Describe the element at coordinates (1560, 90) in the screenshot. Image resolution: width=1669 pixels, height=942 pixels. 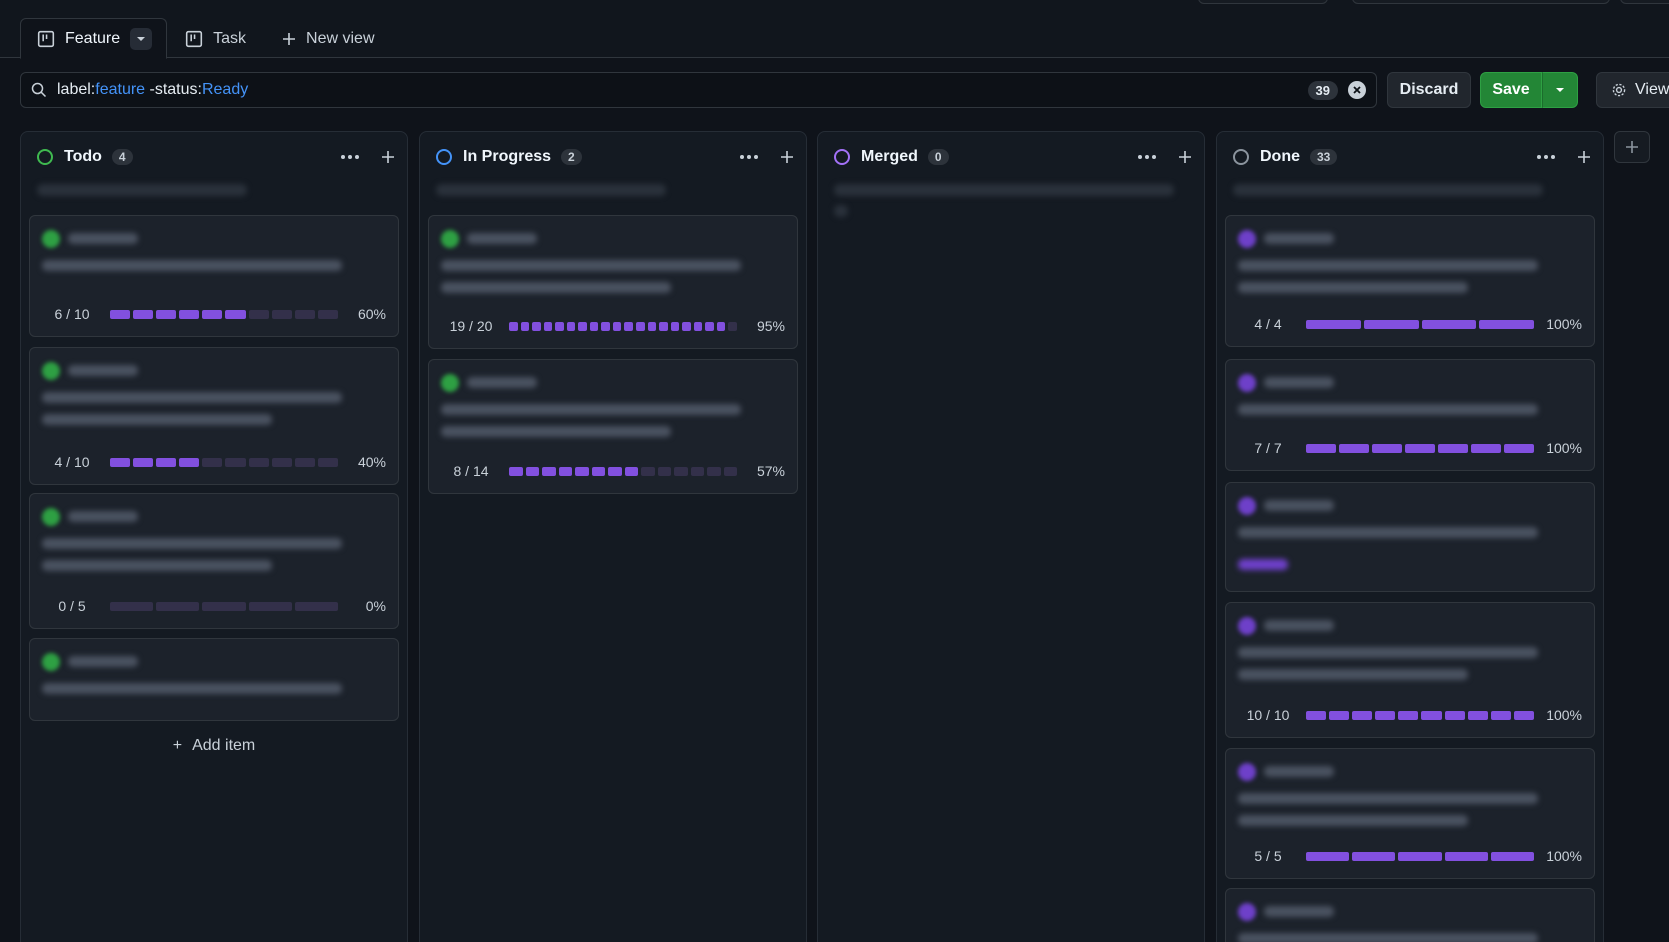
I see `save-options-button` at that location.